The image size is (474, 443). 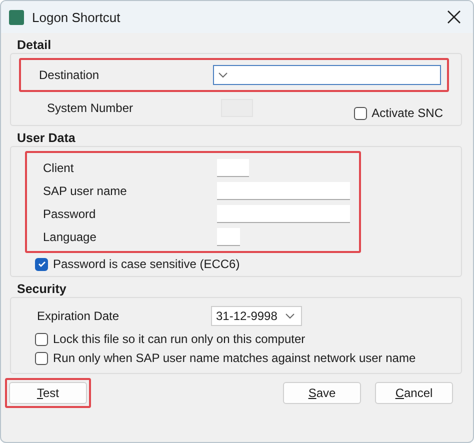 I want to click on option-checkbox: Lock this file so it can run only on this computer, so click(x=244, y=339).